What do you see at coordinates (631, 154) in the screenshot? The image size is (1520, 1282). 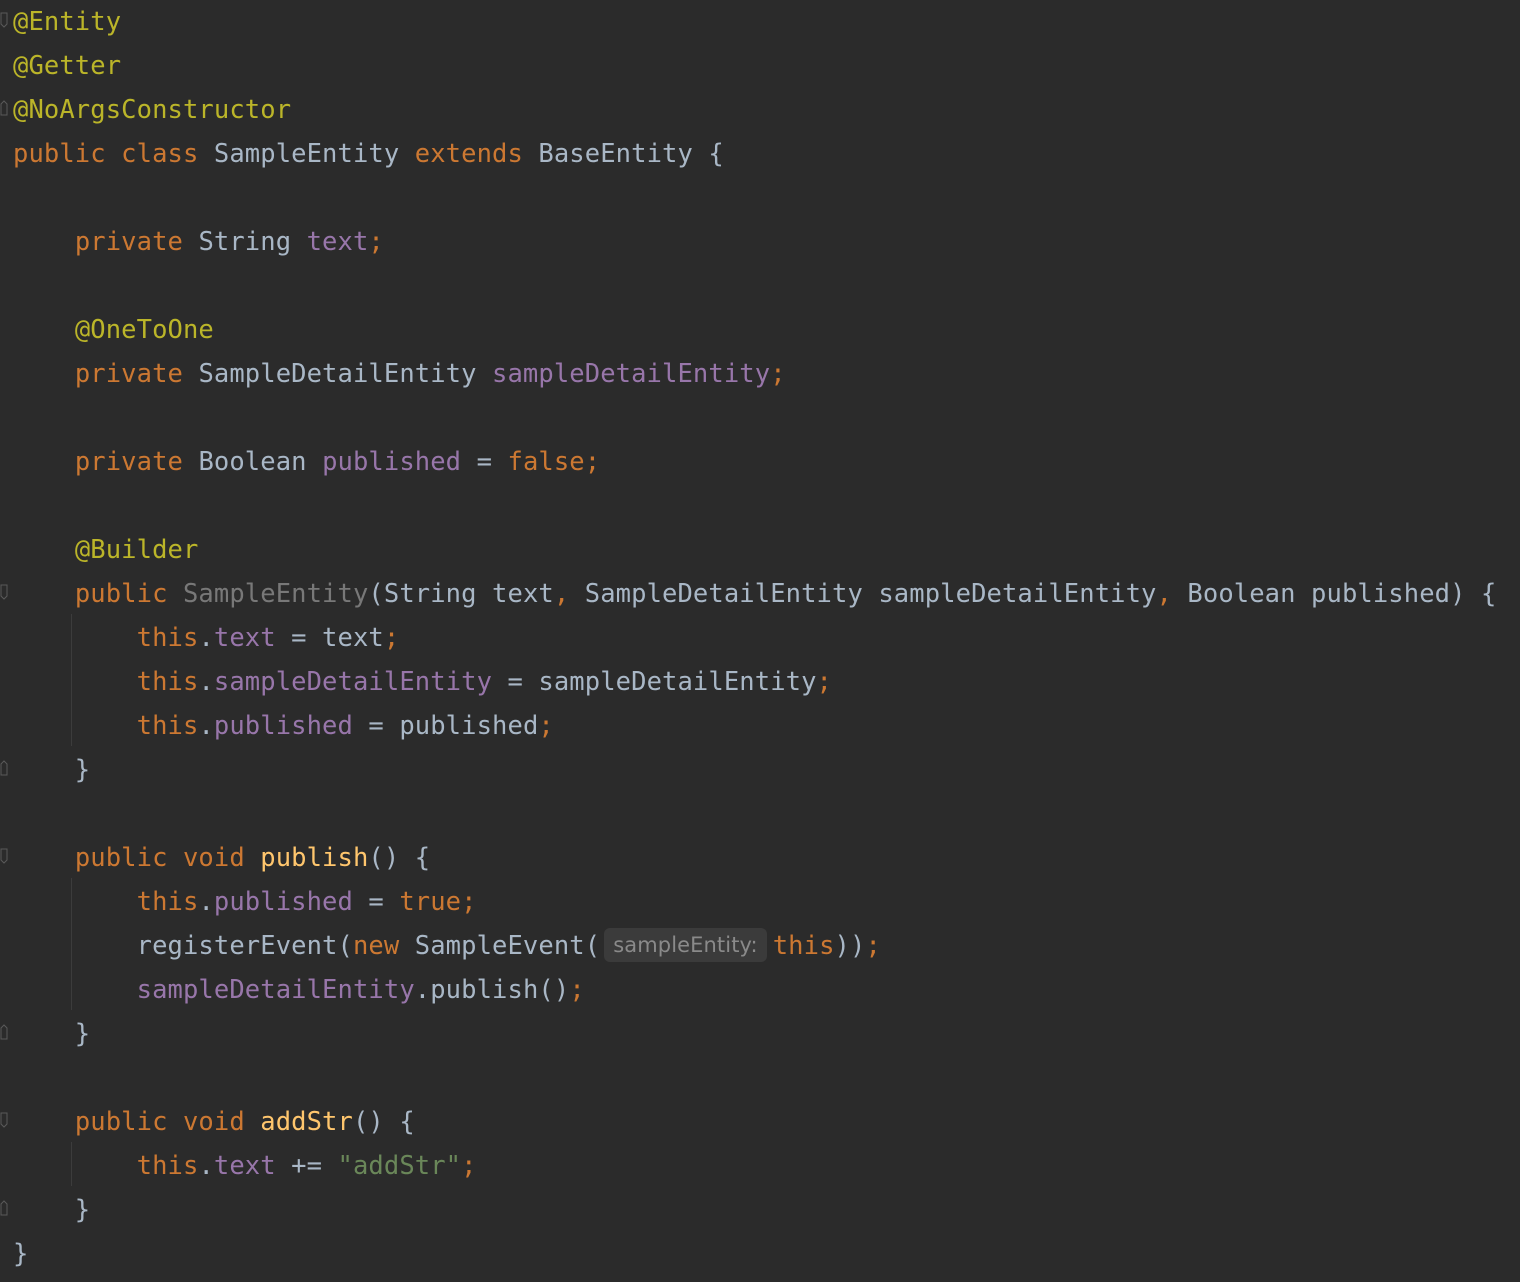 I see `code-token: BaseEntity {` at bounding box center [631, 154].